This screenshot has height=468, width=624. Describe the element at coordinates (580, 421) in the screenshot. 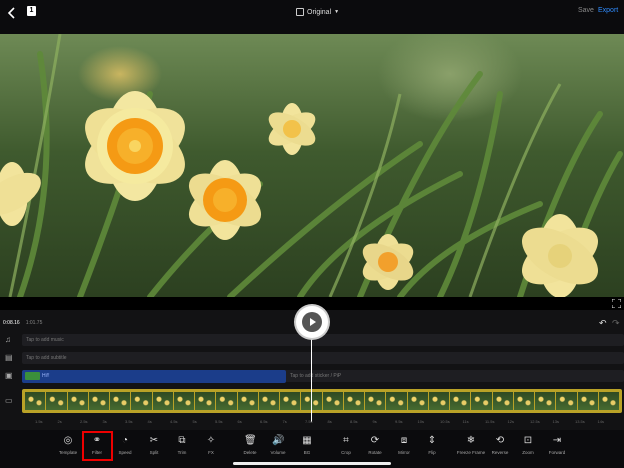

I see `ruler-tick-label: 13.5s` at that location.